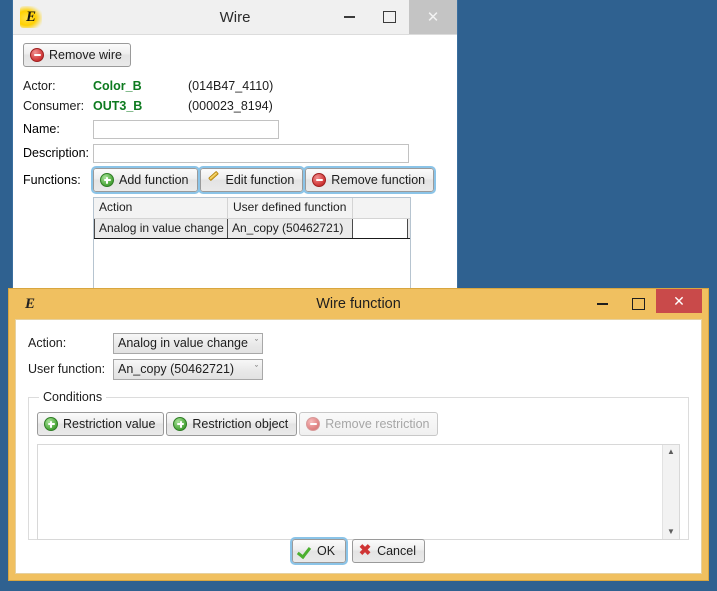  What do you see at coordinates (358, 369) in the screenshot?
I see `user-function-row: User function: An_copy (50462721) ˇ` at bounding box center [358, 369].